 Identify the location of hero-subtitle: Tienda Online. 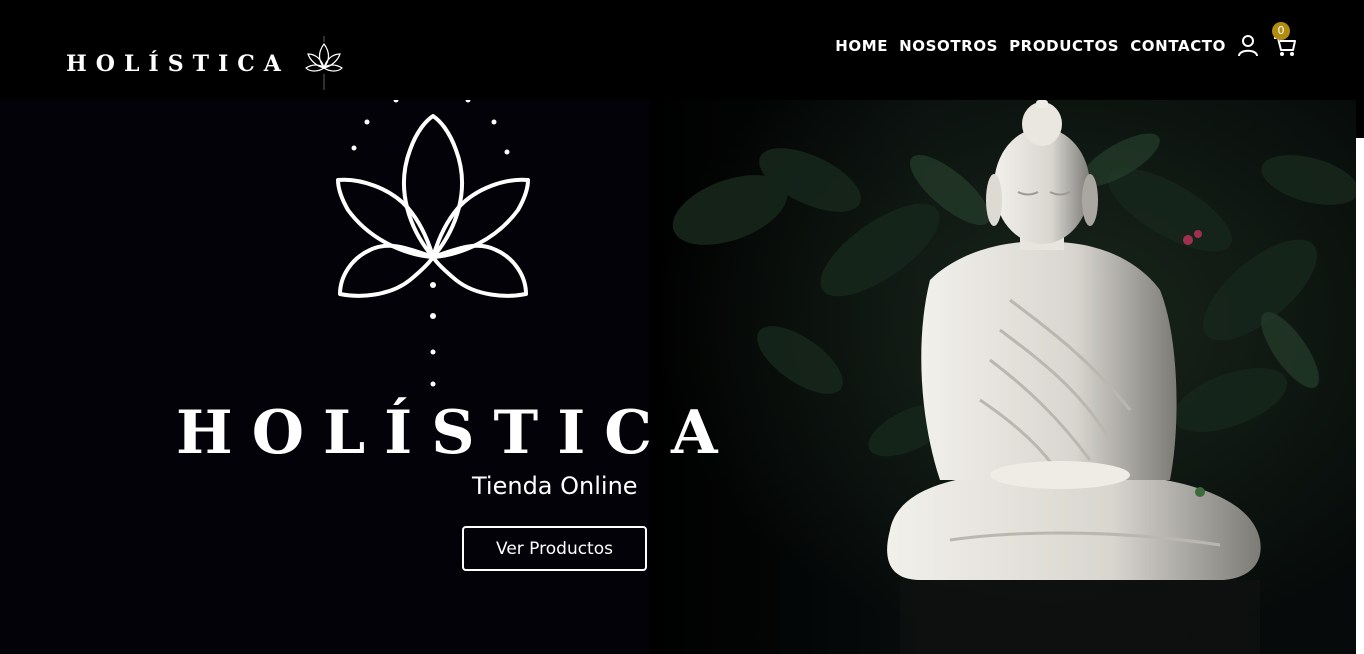
(555, 486).